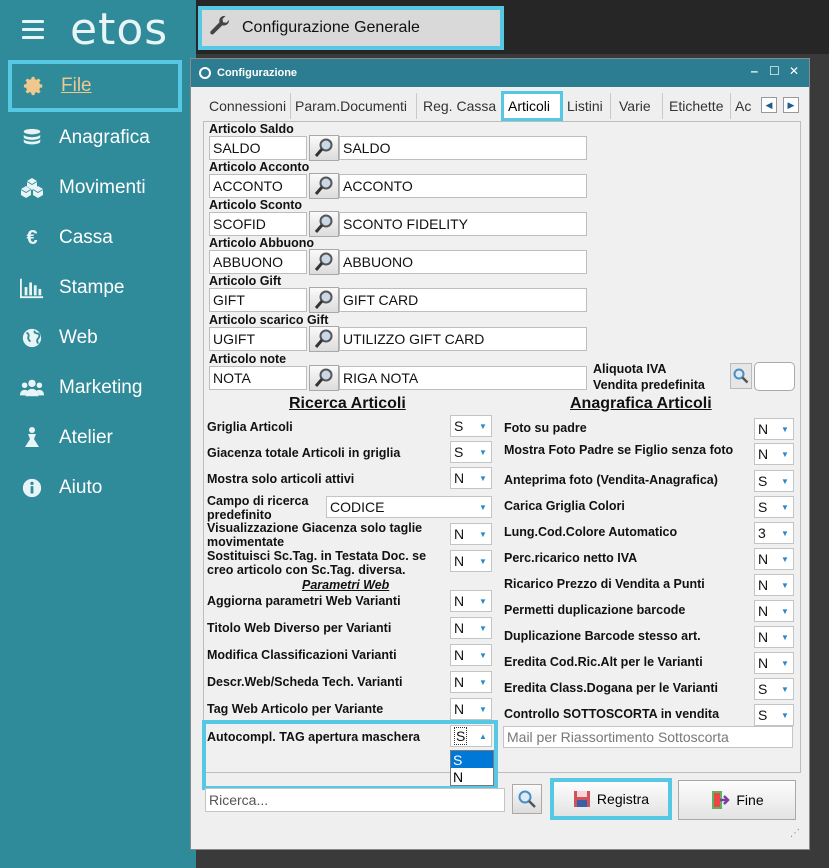 This screenshot has height=868, width=829. What do you see at coordinates (611, 799) in the screenshot?
I see `registra-button: Registra` at bounding box center [611, 799].